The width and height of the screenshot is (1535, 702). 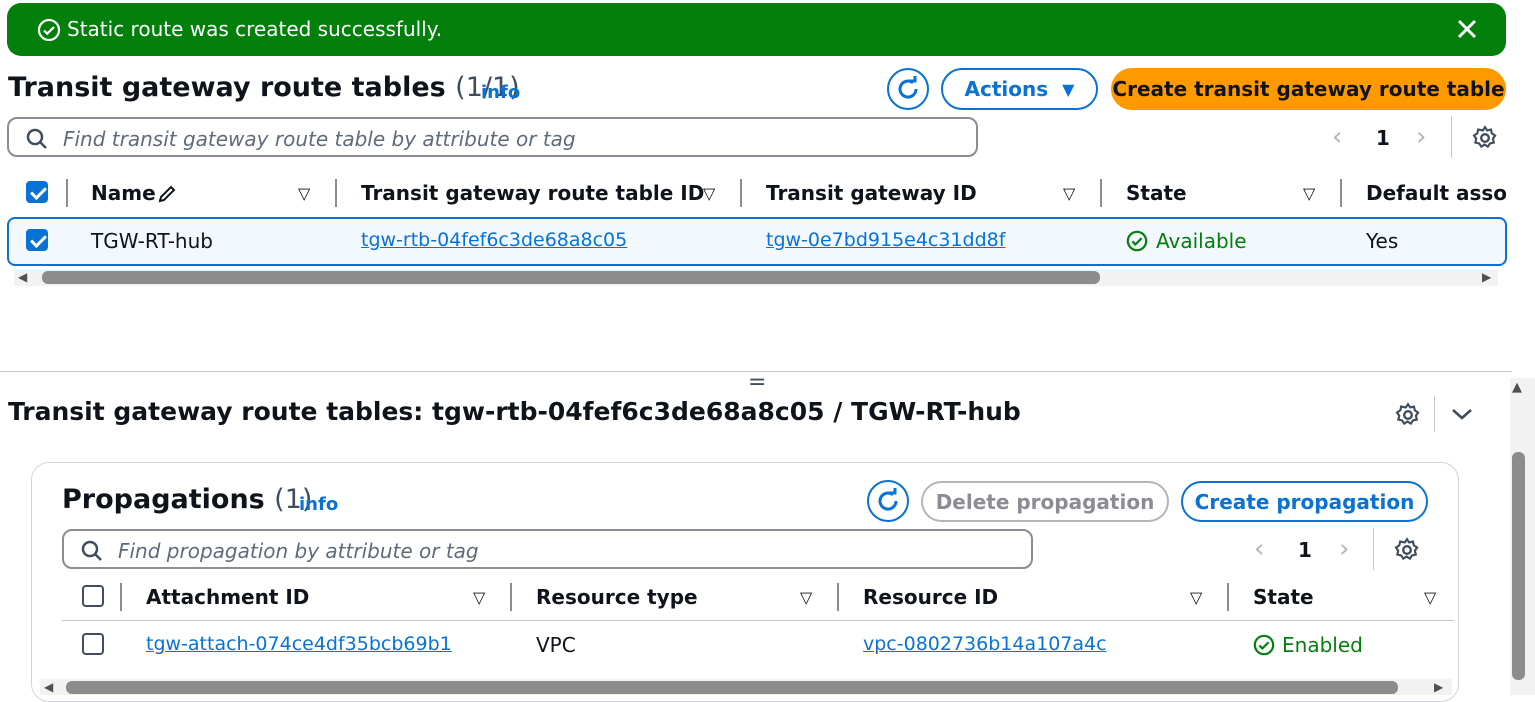 I want to click on attachment-id-link: tgw-attach-074ce4df35bcb69b1, so click(x=299, y=644).